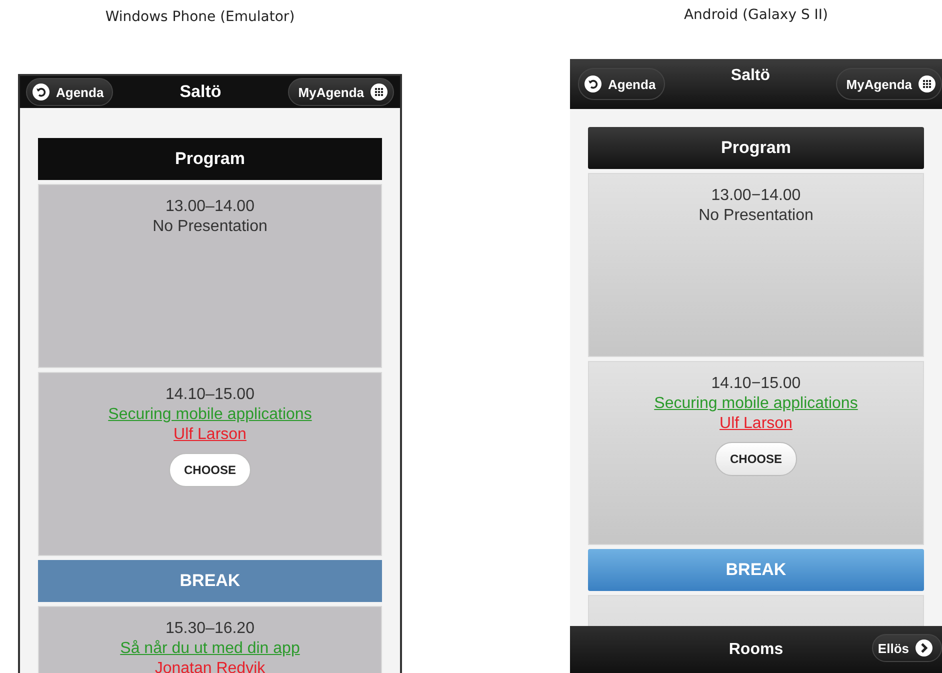 Image resolution: width=942 pixels, height=673 pixels. Describe the element at coordinates (907, 648) in the screenshot. I see `next-button: Ellös` at that location.